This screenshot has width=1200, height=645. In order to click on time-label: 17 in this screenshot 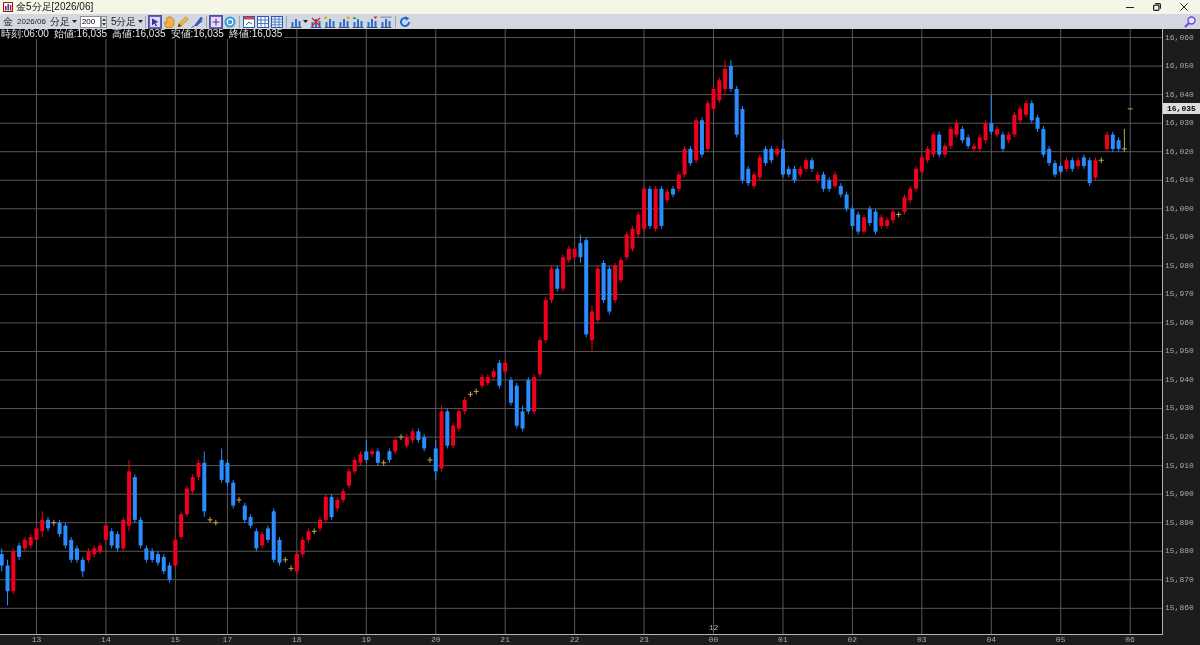, I will do `click(227, 640)`.